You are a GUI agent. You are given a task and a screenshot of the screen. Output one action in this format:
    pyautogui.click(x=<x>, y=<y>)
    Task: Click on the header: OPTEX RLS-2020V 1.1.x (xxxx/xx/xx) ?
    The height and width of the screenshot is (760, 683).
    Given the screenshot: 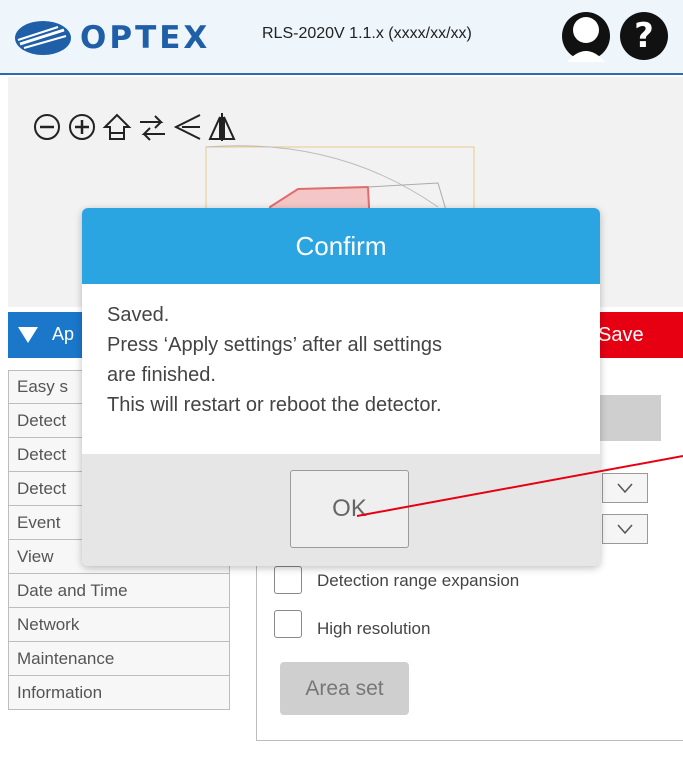 What is the action you would take?
    pyautogui.click(x=341, y=37)
    